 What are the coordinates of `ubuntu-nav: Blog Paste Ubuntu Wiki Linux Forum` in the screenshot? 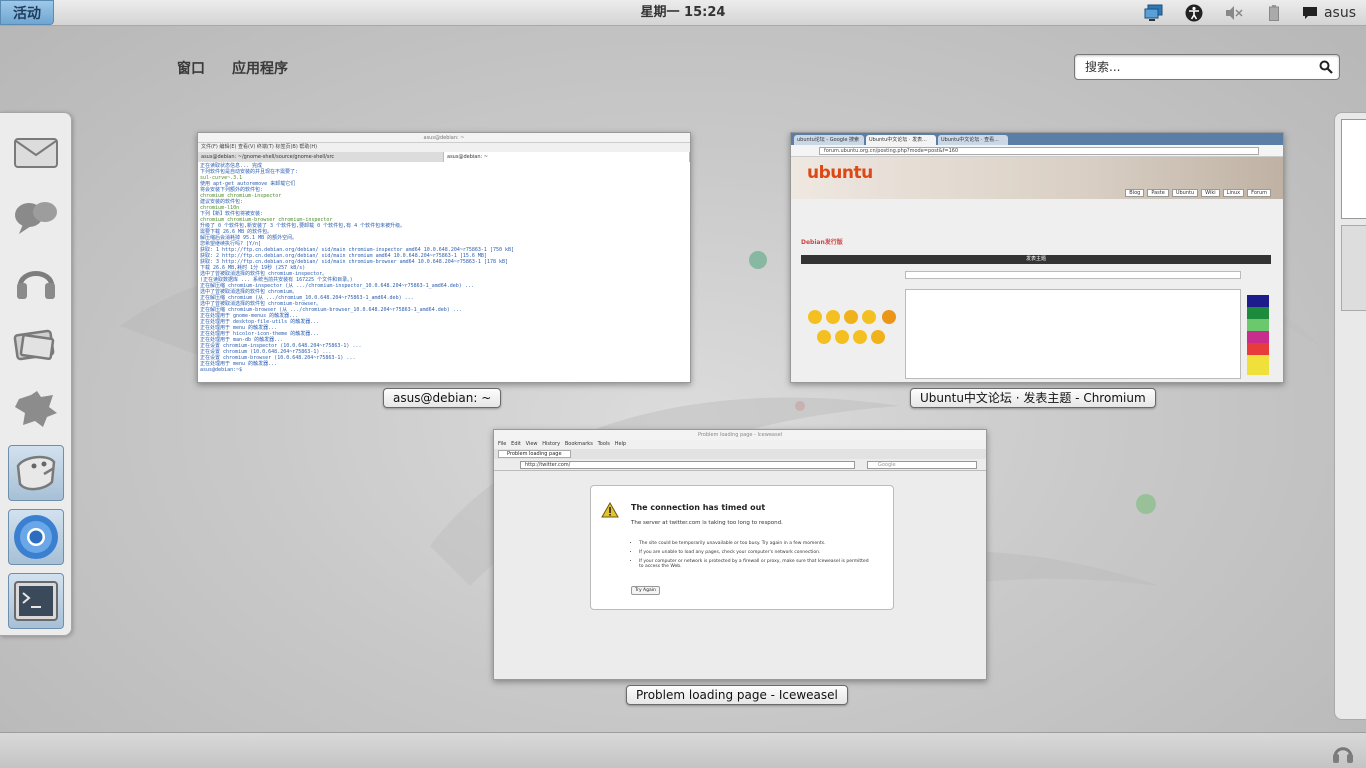 It's located at (1198, 193).